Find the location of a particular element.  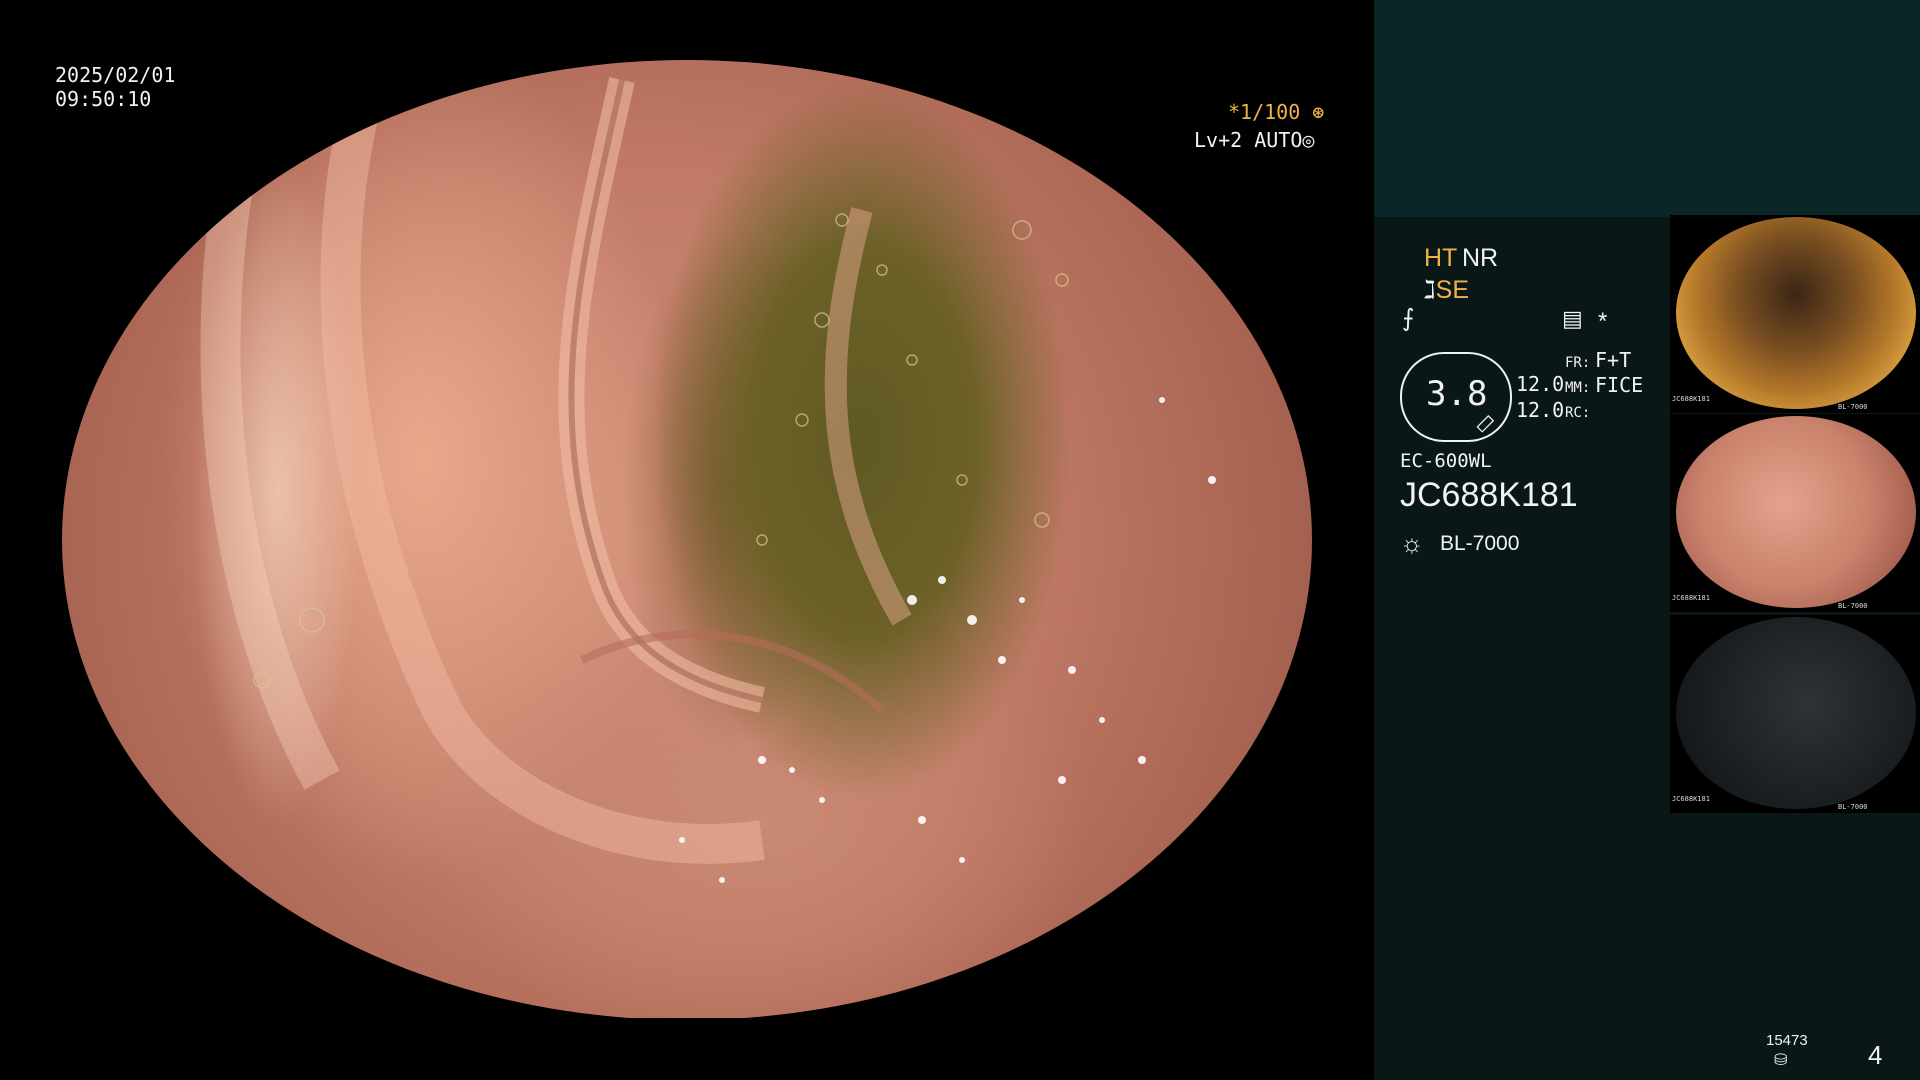

iris-icon: ◎ is located at coordinates (1308, 140).